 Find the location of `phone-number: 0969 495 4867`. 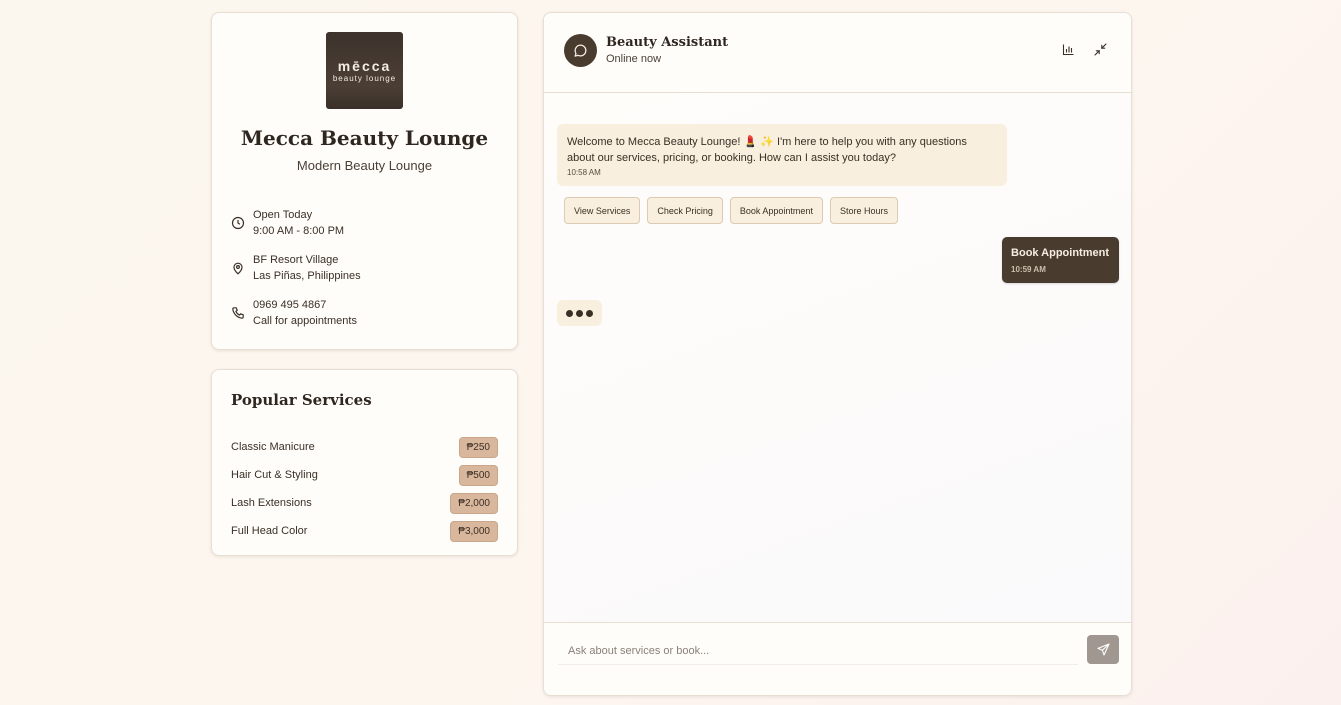

phone-number: 0969 495 4867 is located at coordinates (305, 305).